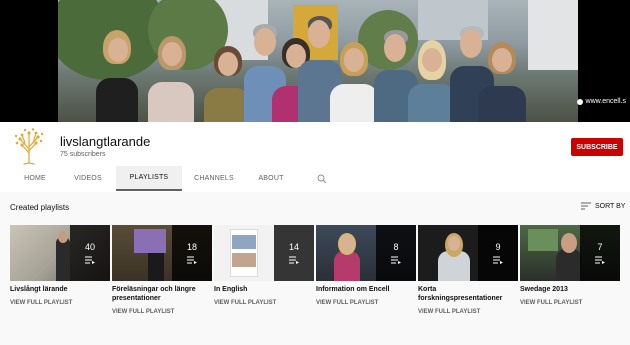  Describe the element at coordinates (570, 289) in the screenshot. I see `playlist-title: Swedage 2013` at that location.